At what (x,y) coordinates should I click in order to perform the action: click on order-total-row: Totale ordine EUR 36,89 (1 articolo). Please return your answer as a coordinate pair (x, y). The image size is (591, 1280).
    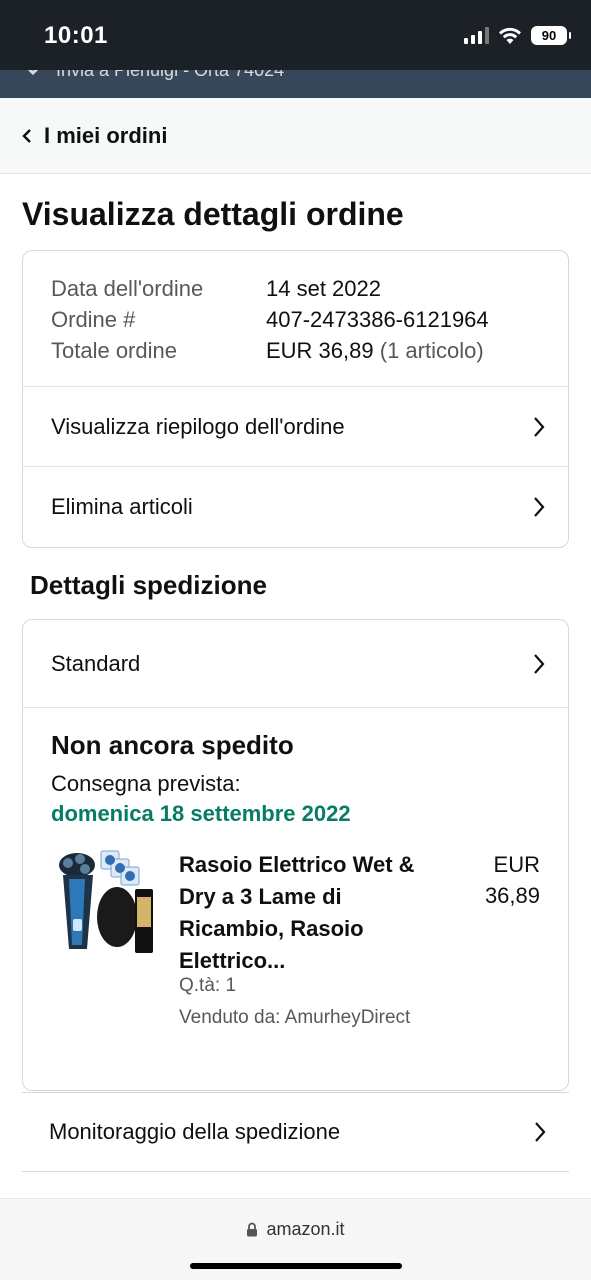
    Looking at the image, I should click on (295, 350).